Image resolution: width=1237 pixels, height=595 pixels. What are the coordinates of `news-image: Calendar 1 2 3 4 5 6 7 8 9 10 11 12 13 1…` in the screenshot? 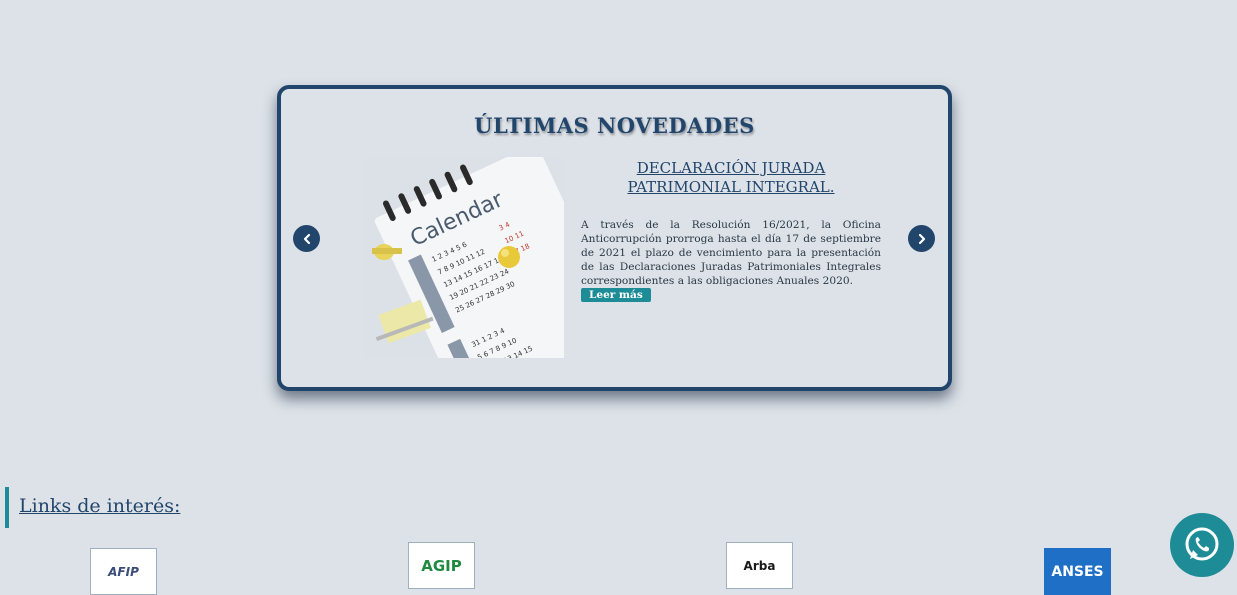 It's located at (464, 257).